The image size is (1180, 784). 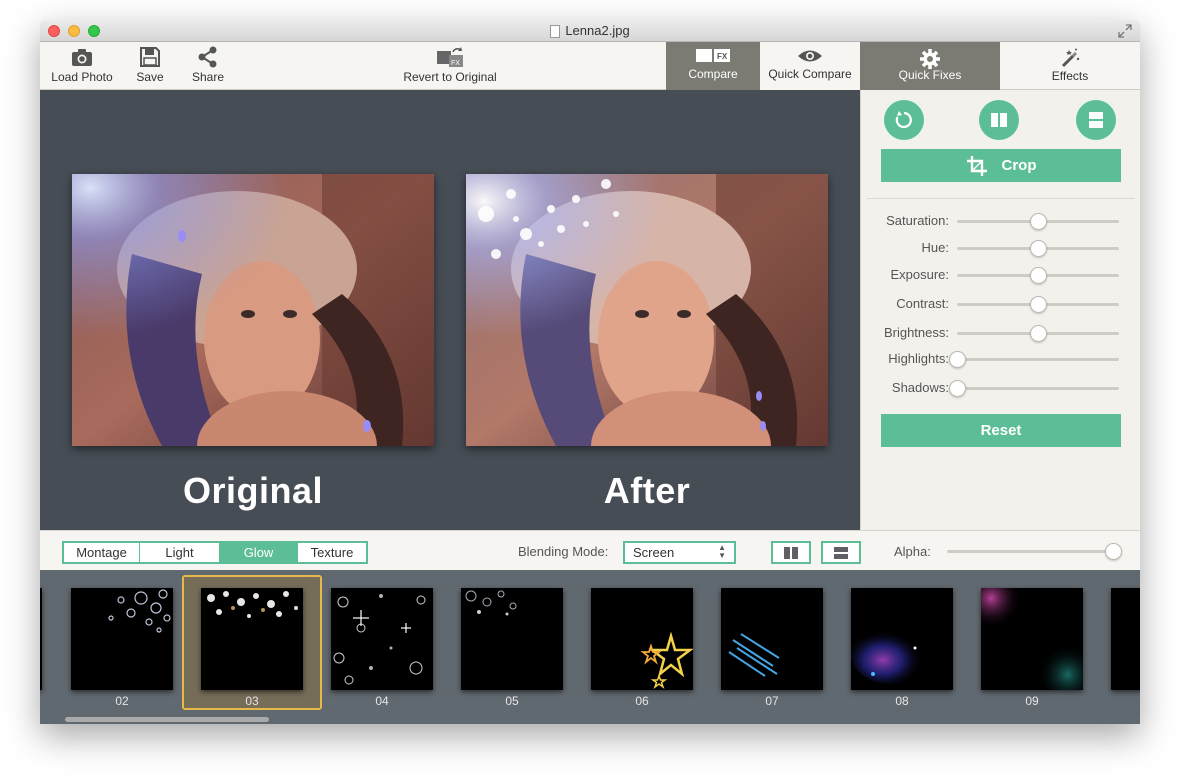 I want to click on revert-label: Revert to Original, so click(x=450, y=77).